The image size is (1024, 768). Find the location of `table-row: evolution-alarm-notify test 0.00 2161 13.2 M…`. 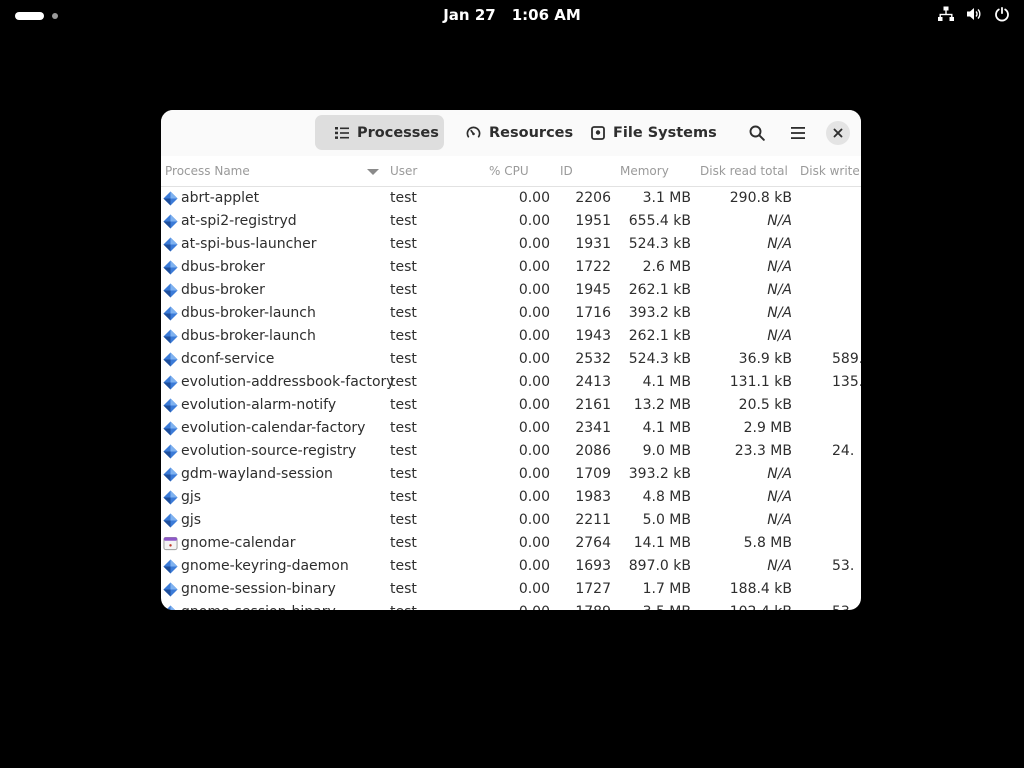

table-row: evolution-alarm-notify test 0.00 2161 13.2 M… is located at coordinates (511, 405).